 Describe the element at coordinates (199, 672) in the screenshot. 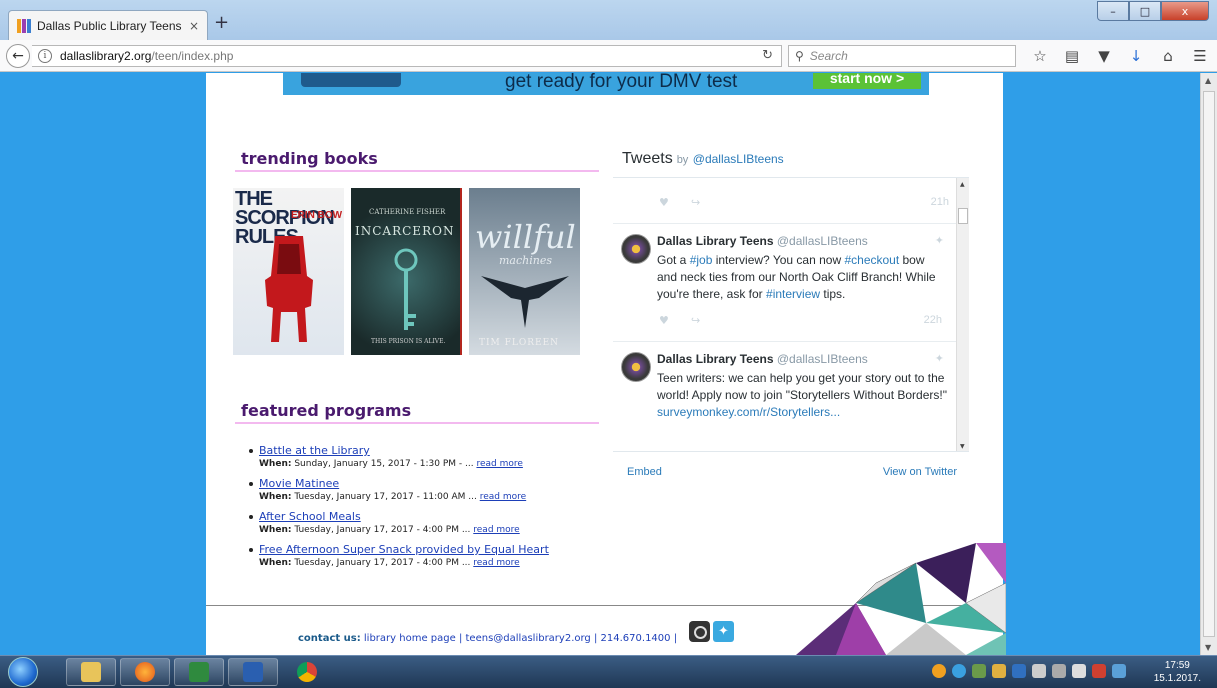

I see `excel-icon` at that location.